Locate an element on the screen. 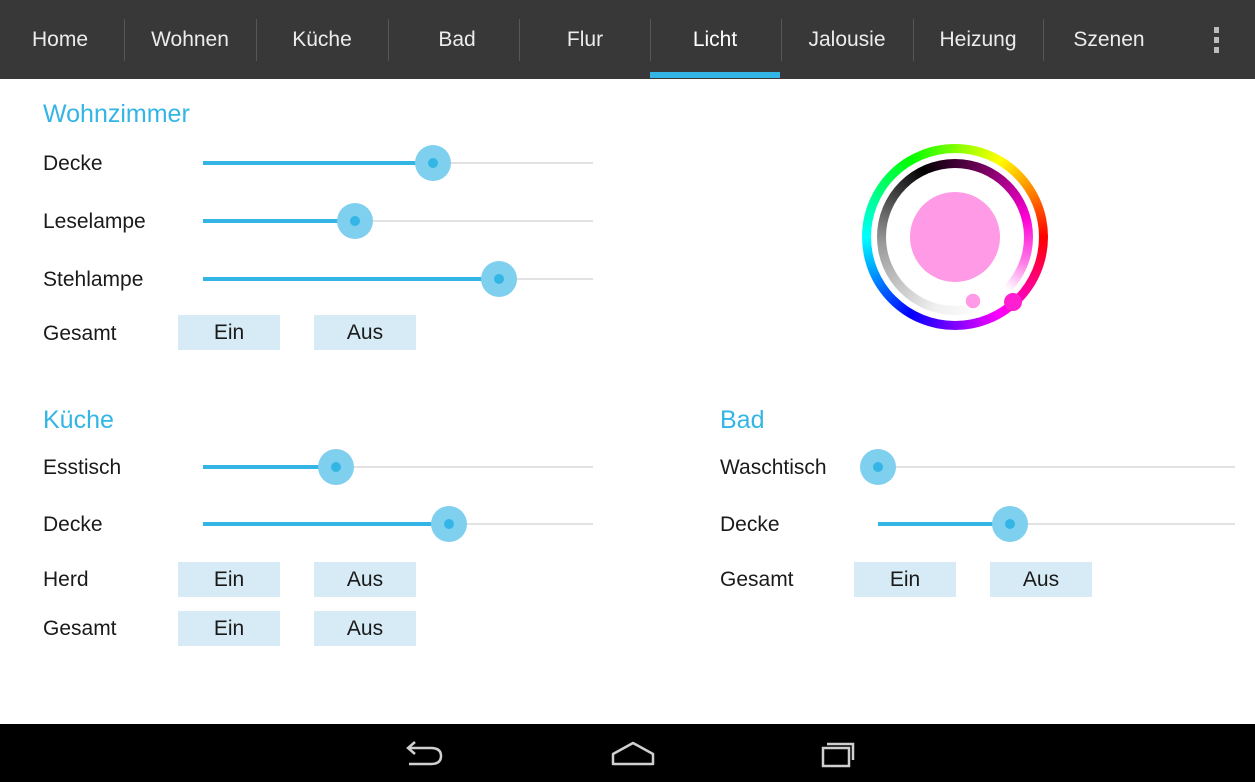  kueche-herd-aus-button: Aus is located at coordinates (365, 579).